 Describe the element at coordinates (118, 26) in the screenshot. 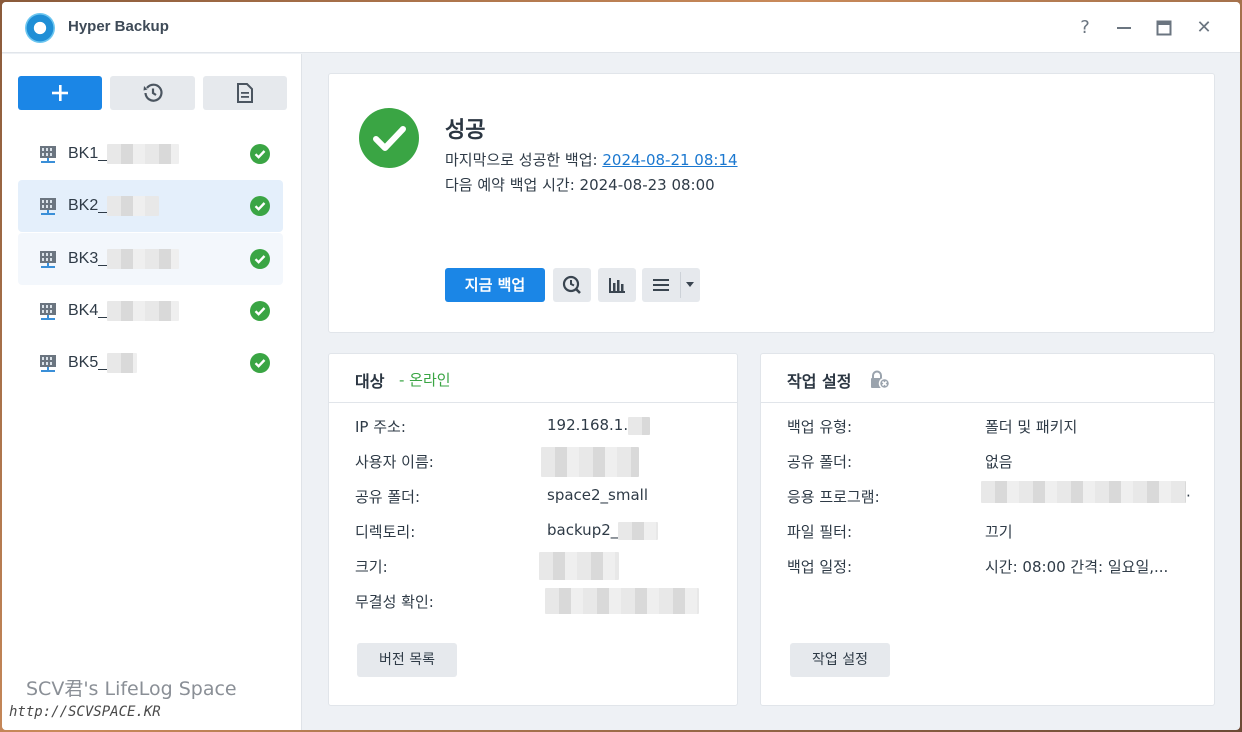

I see `app-title: Hyper Backup` at that location.